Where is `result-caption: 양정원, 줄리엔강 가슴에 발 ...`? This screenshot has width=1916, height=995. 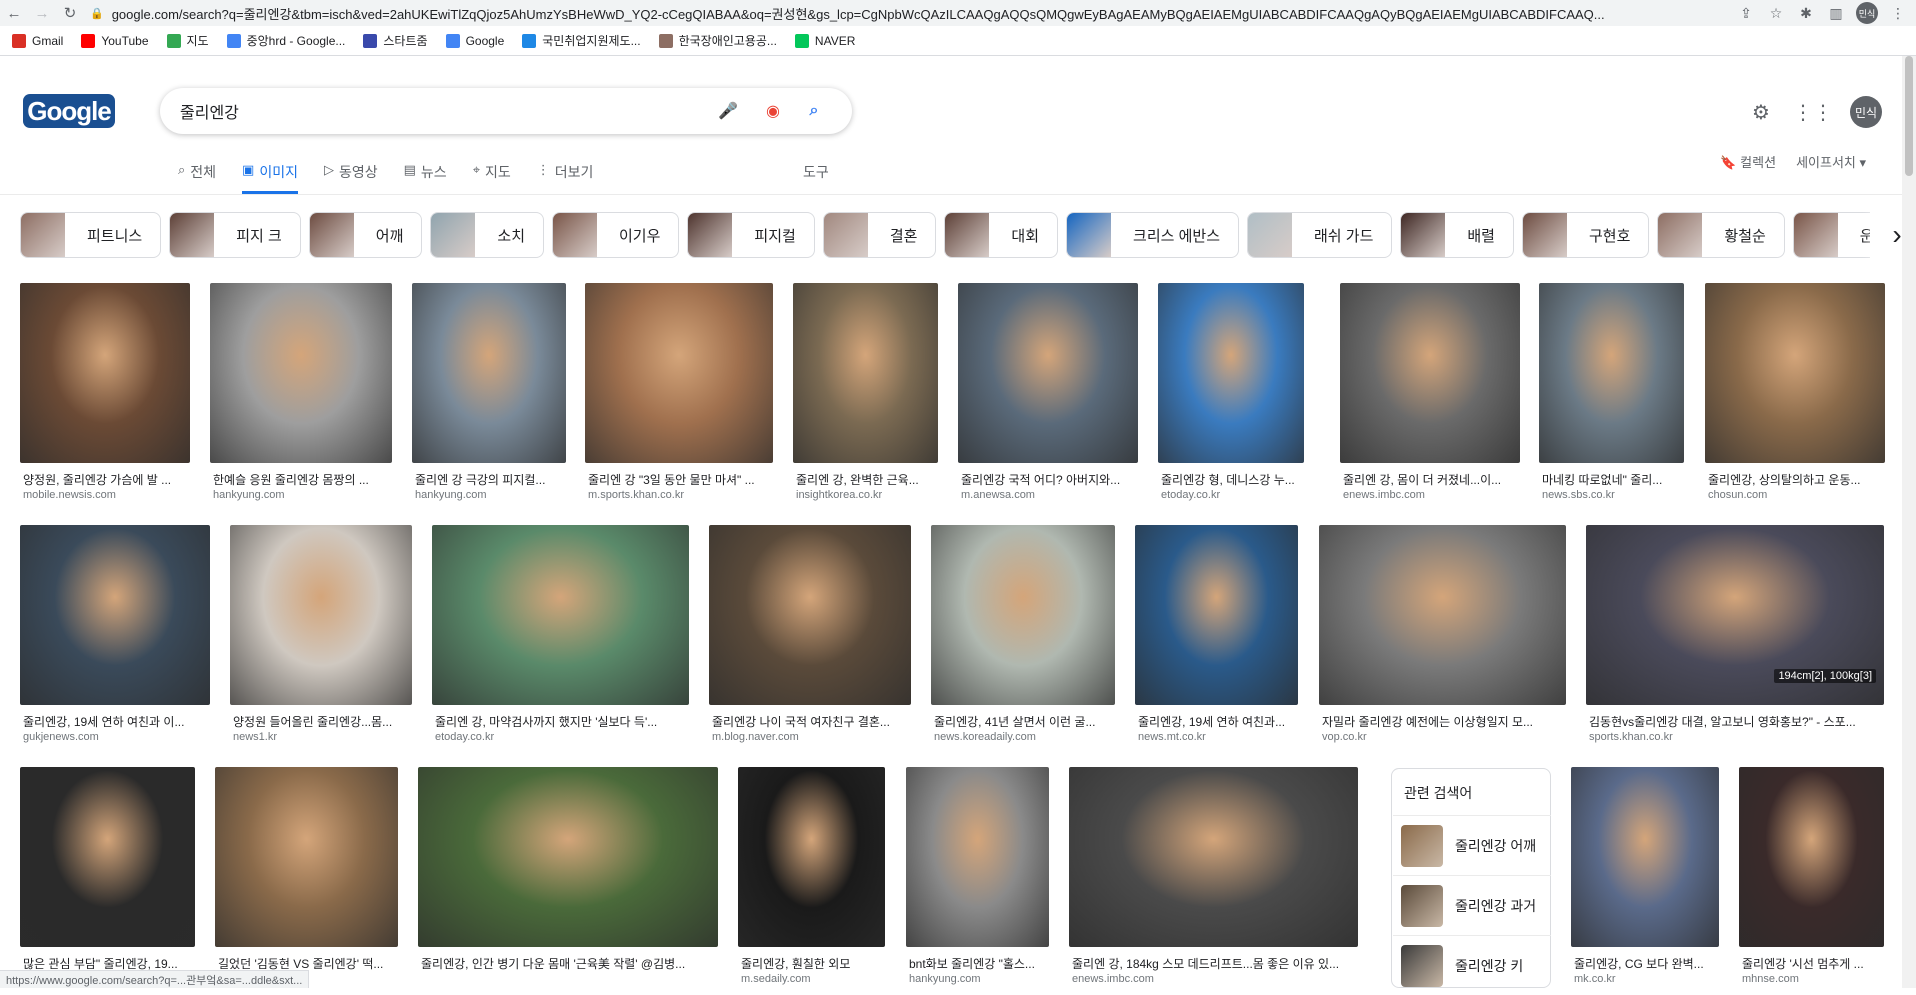
result-caption: 양정원, 줄리엔강 가슴에 발 ... is located at coordinates (106, 479).